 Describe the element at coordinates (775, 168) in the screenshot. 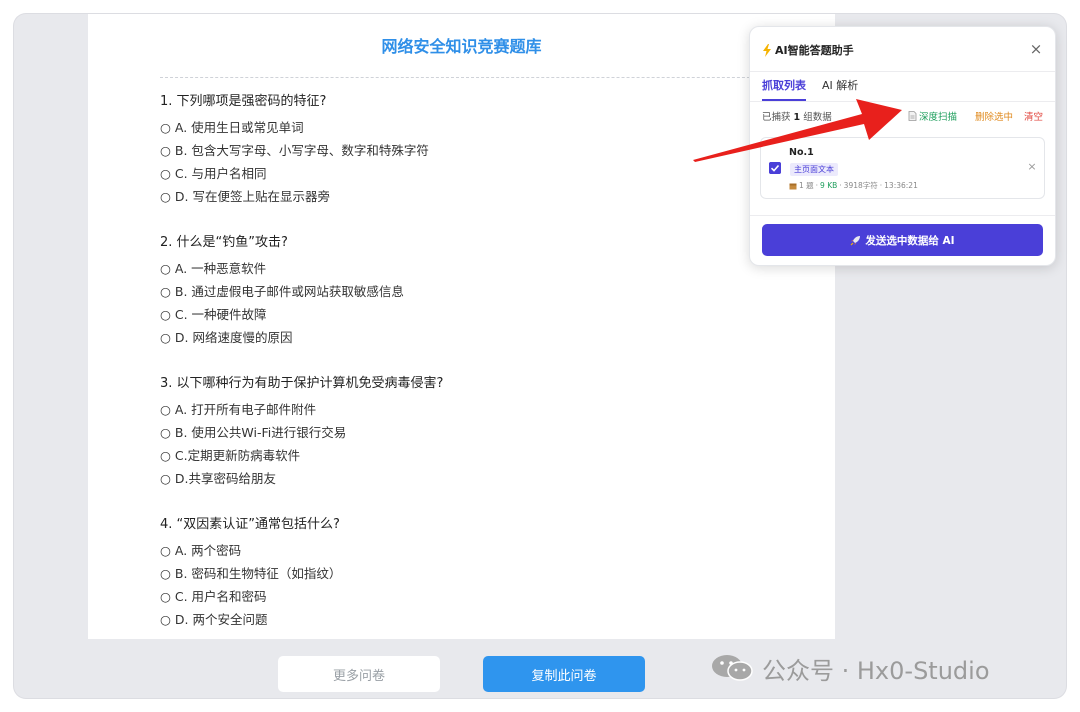

I see `item-checkbox` at that location.